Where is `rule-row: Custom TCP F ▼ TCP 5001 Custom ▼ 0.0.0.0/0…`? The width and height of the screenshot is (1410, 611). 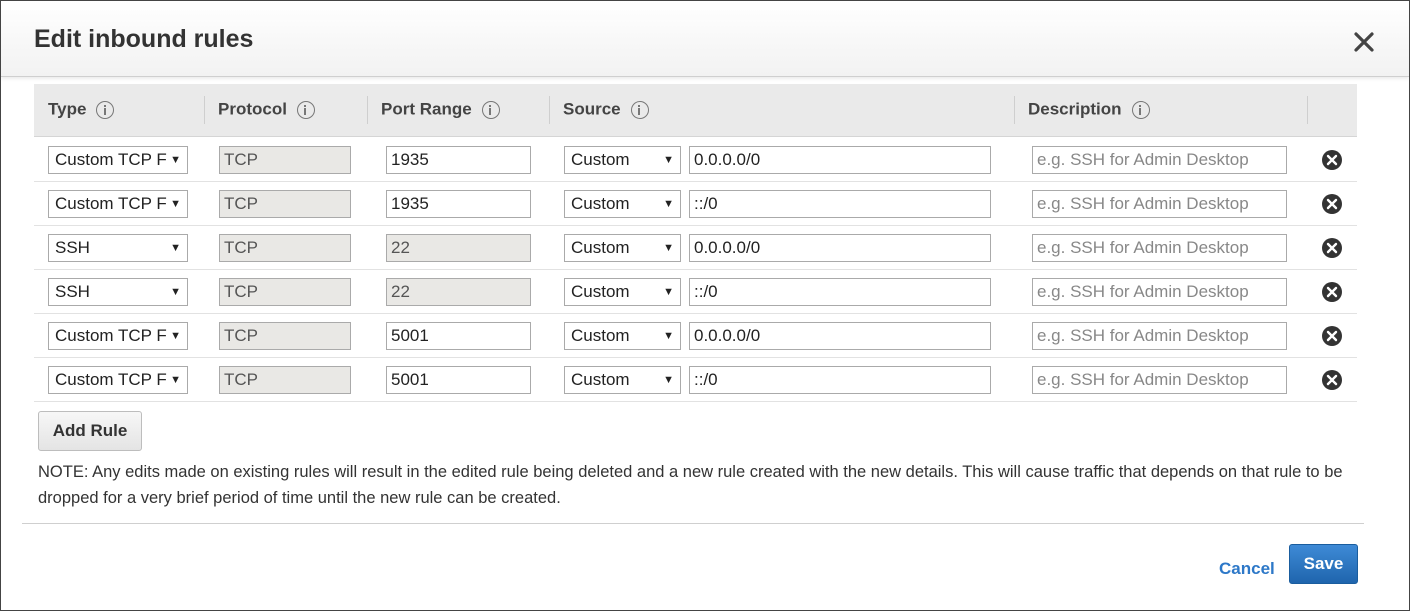 rule-row: Custom TCP F ▼ TCP 5001 Custom ▼ 0.0.0.0/0… is located at coordinates (695, 335).